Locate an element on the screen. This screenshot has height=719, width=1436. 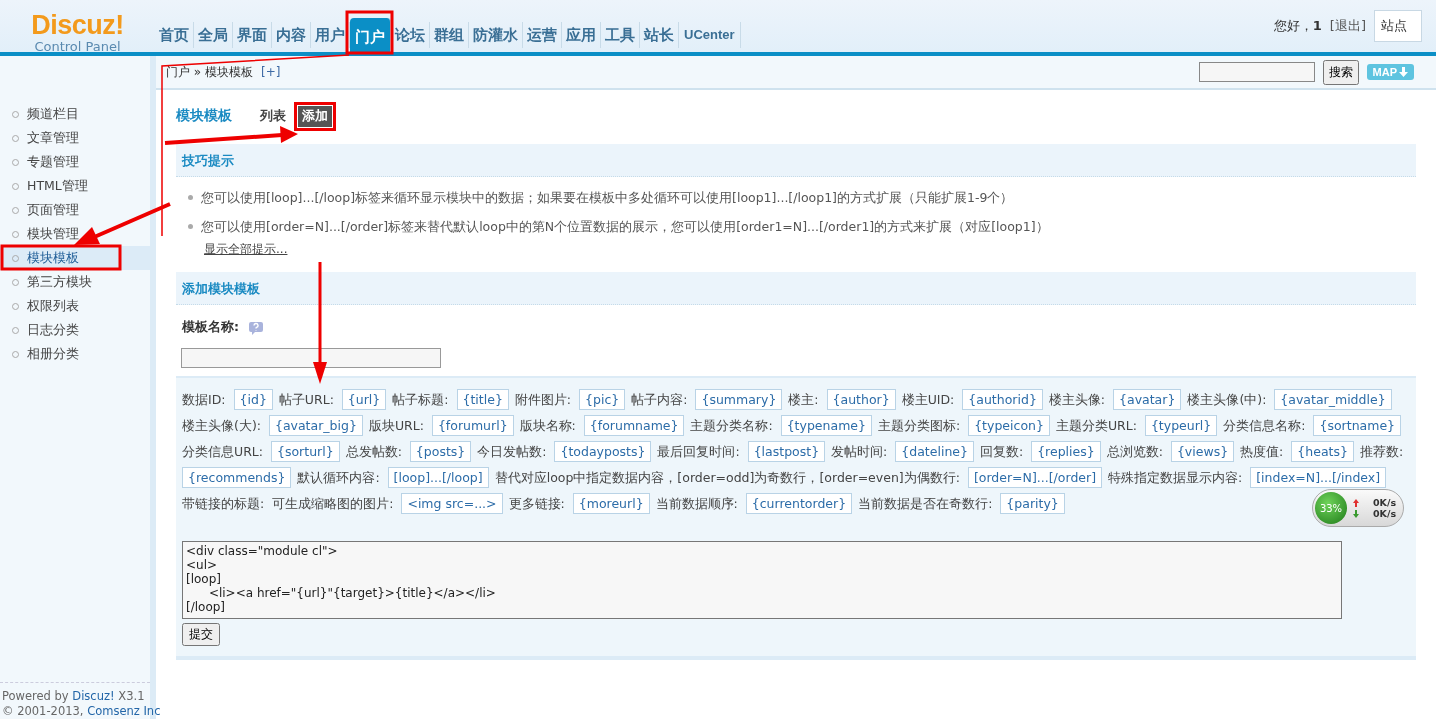
variable-tag: {author} is located at coordinates (861, 399).